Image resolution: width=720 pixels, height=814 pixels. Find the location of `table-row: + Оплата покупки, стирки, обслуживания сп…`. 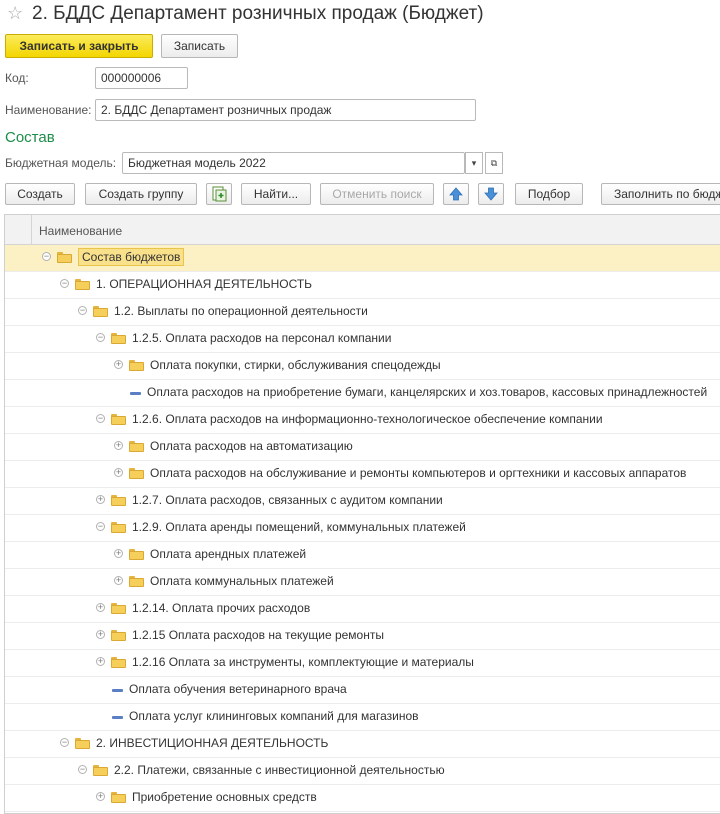

table-row: + Оплата покупки, стирки, обслуживания сп… is located at coordinates (362, 366).